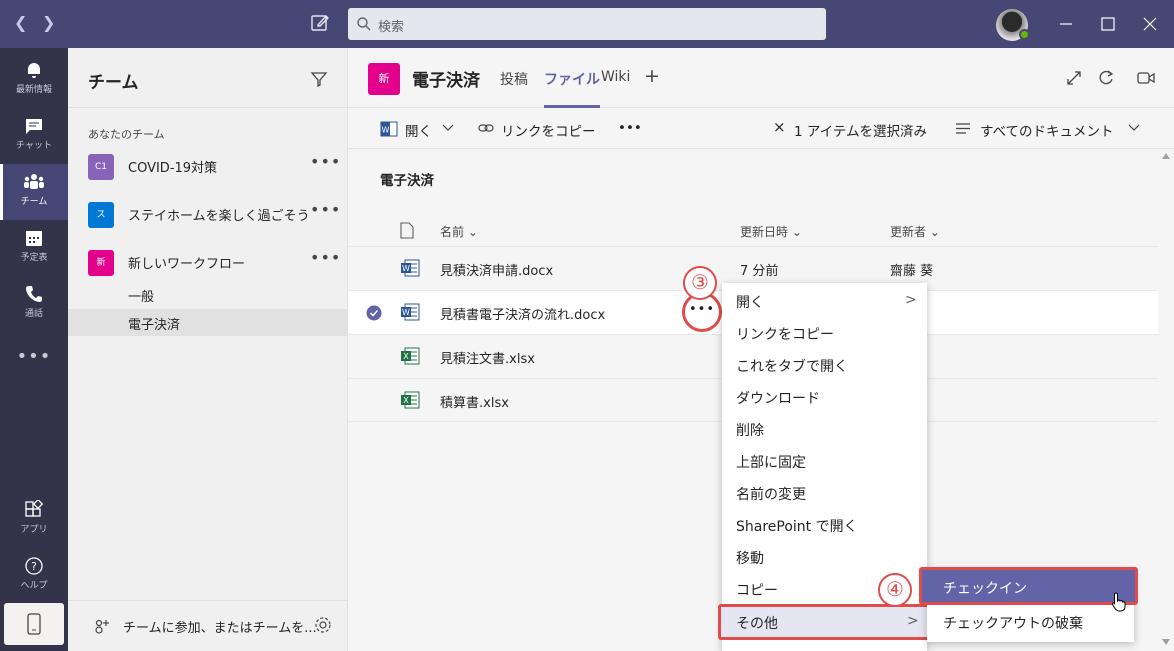 The width and height of the screenshot is (1174, 651). Describe the element at coordinates (391, 27) in the screenshot. I see `search-placeholder: 検索` at that location.